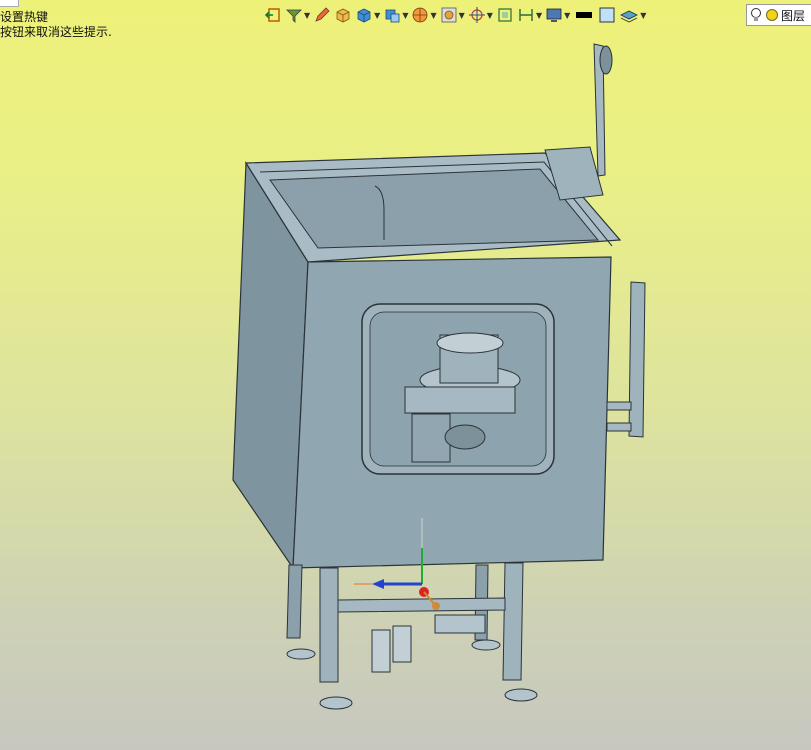 The image size is (811, 750). I want to click on solid-icon, so click(343, 15).